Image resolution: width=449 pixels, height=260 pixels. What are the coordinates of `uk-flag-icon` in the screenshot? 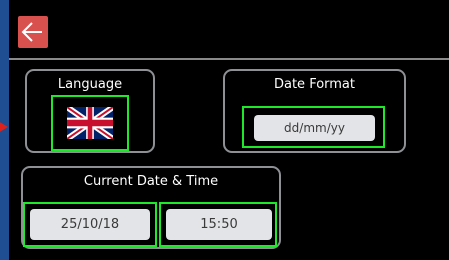 It's located at (90, 123).